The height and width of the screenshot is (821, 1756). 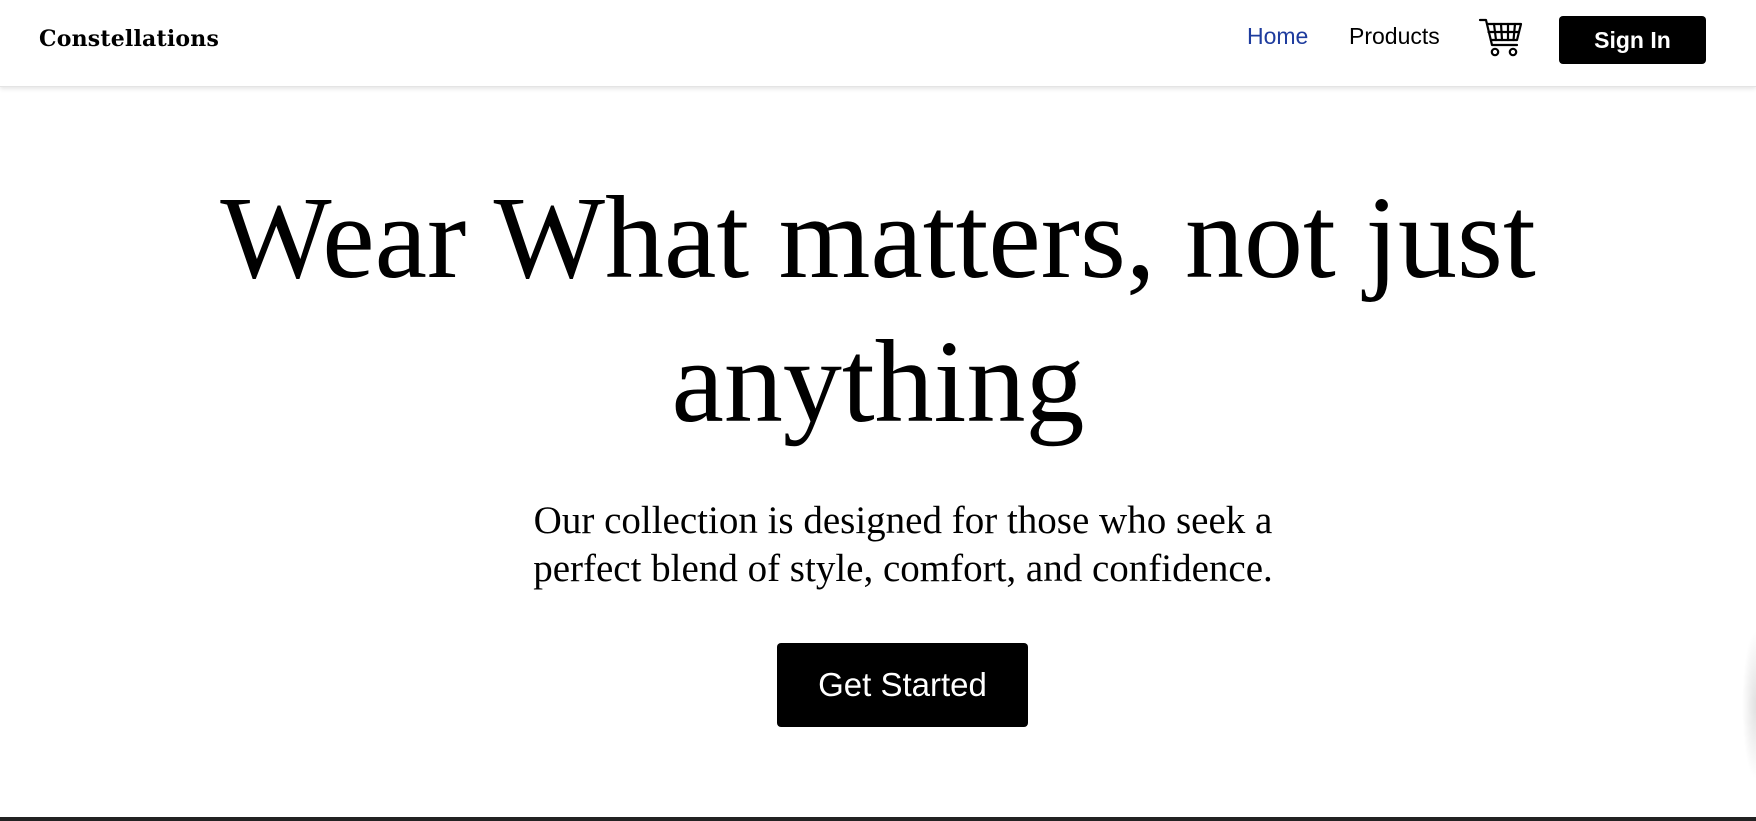 I want to click on cart-button, so click(x=1501, y=37).